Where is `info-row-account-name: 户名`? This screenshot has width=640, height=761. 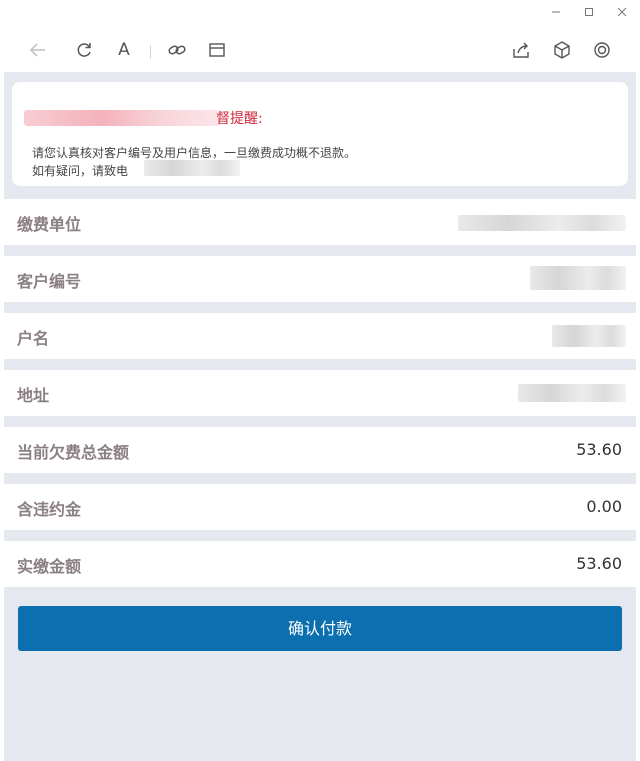
info-row-account-name: 户名 is located at coordinates (320, 336).